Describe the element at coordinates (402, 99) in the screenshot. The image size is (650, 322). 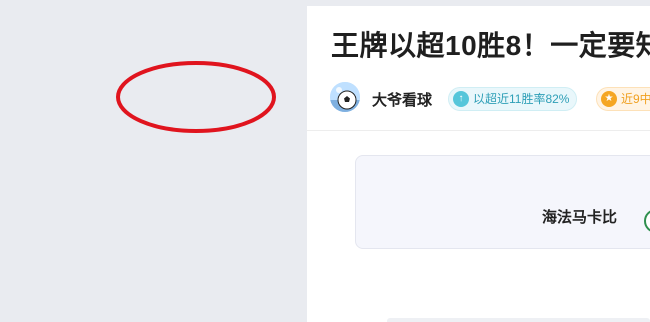
I see `author-name: 大爷看球` at that location.